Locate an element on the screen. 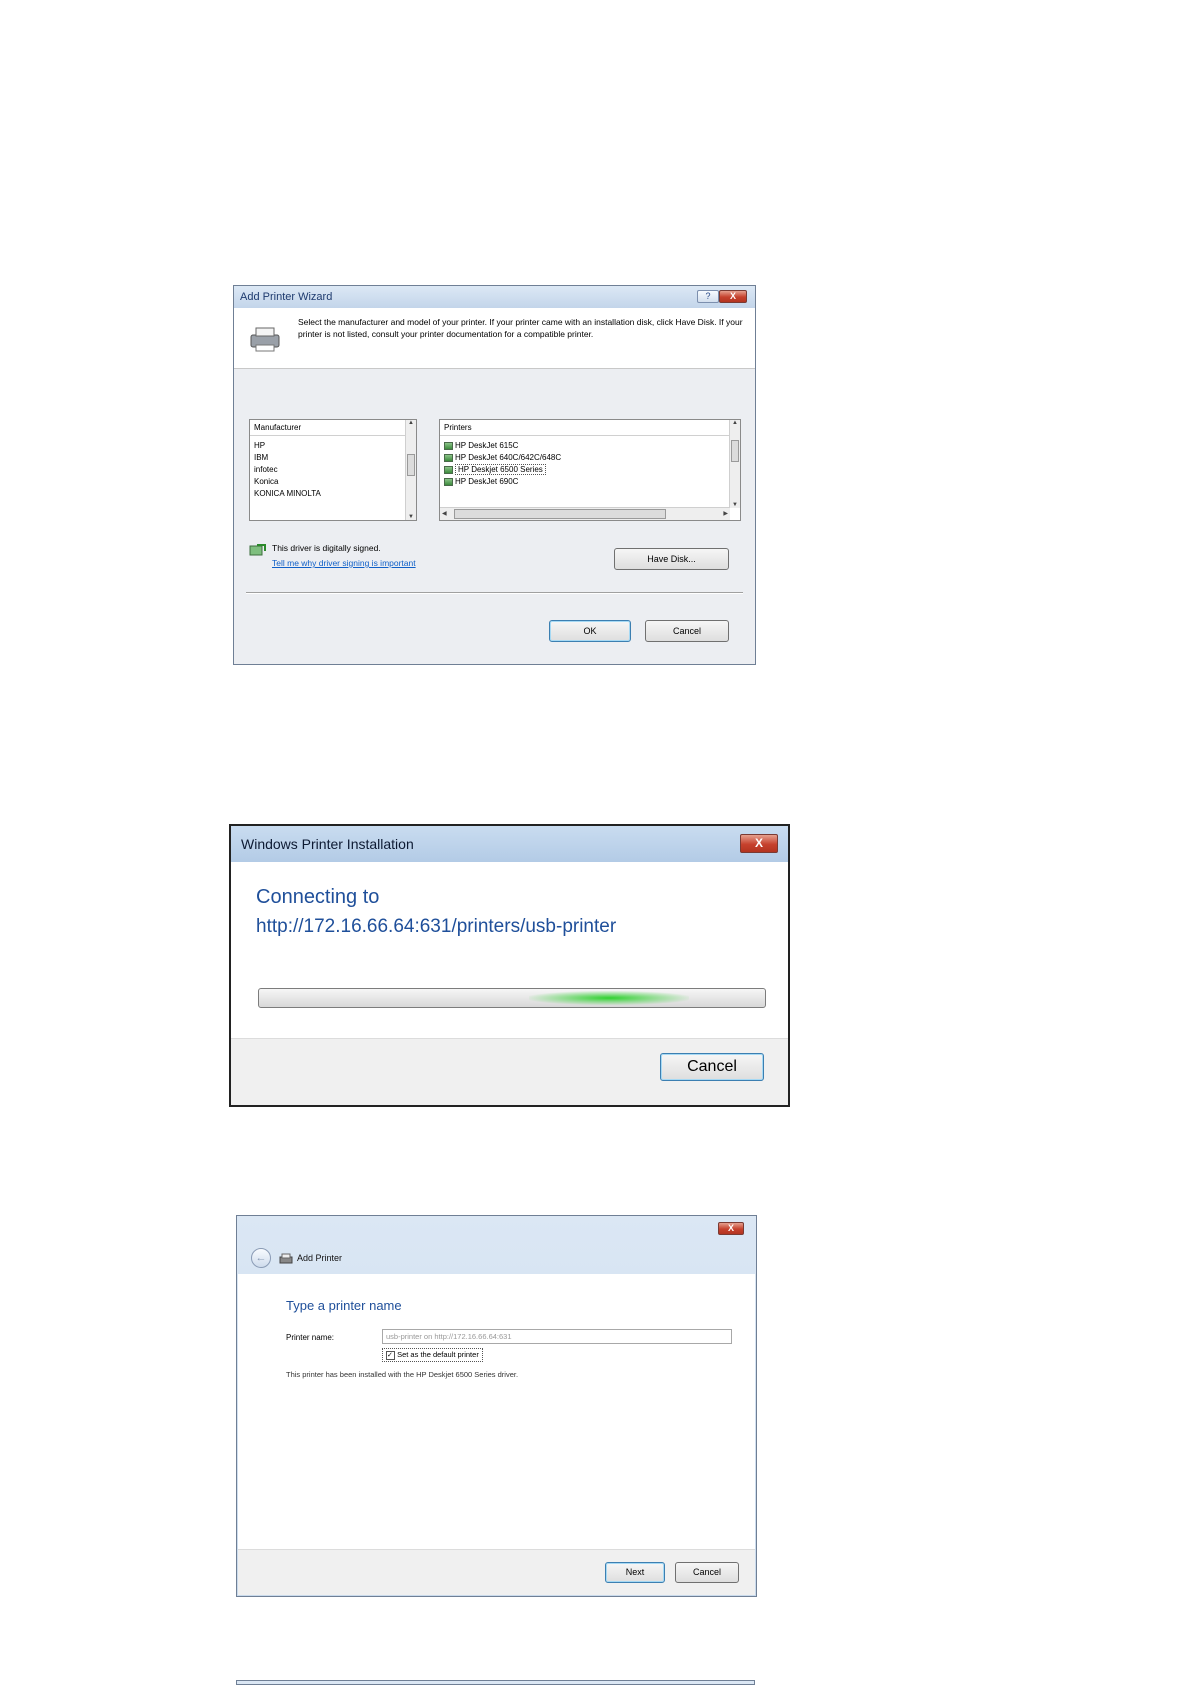 The width and height of the screenshot is (1191, 1685). wizard-title: Add Printer Wizard is located at coordinates (286, 297).